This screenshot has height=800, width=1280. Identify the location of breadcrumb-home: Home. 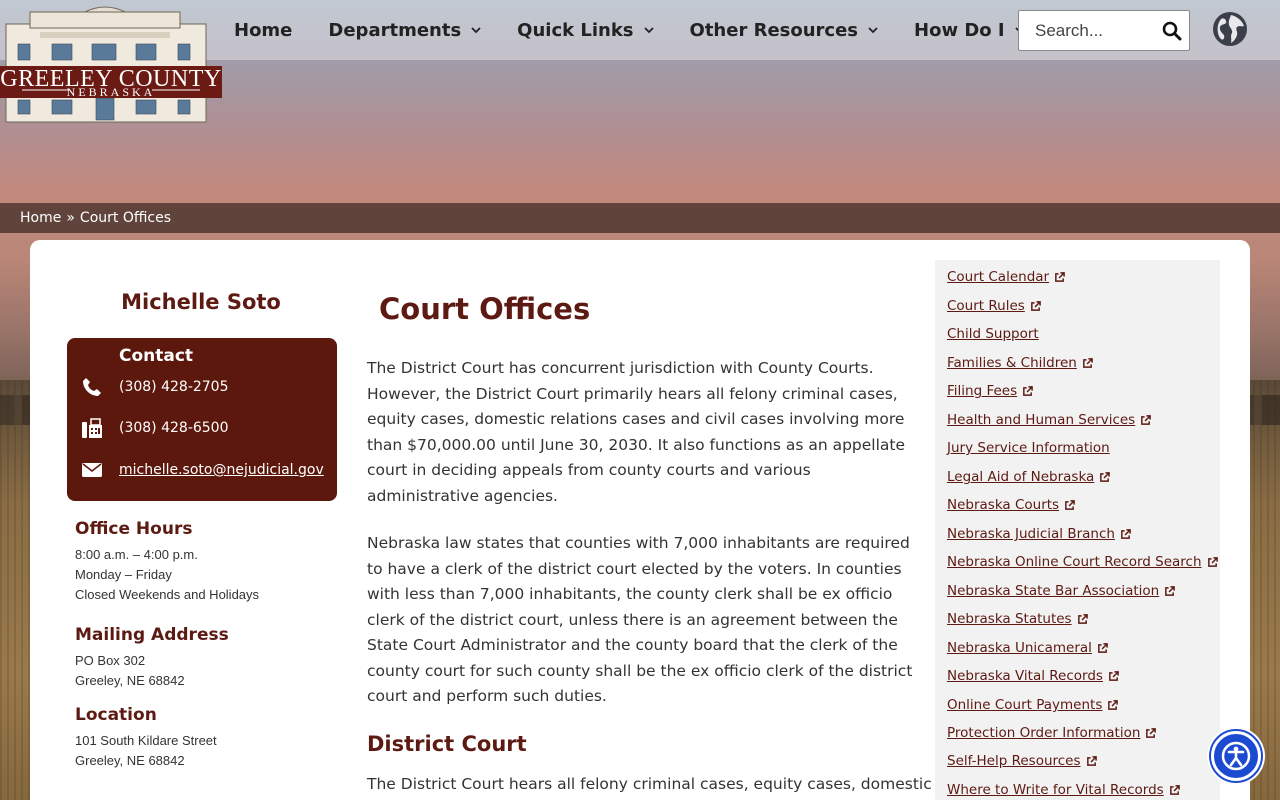
(40, 218).